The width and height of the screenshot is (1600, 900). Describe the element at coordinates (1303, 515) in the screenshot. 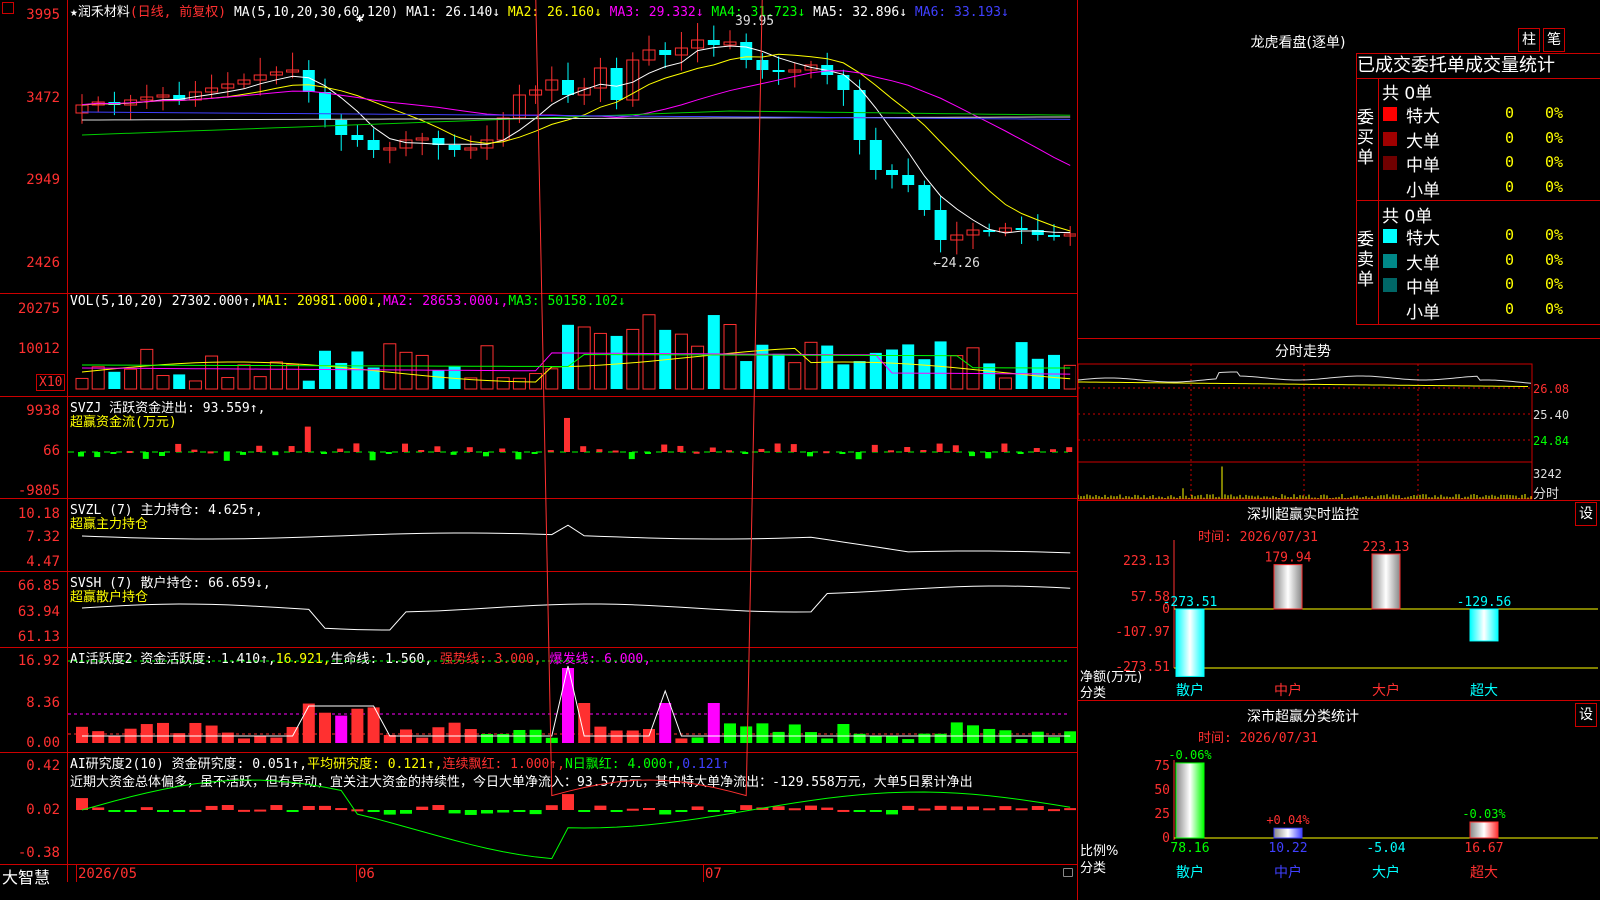

I see `monitor-title: 深圳超赢实时监控` at that location.